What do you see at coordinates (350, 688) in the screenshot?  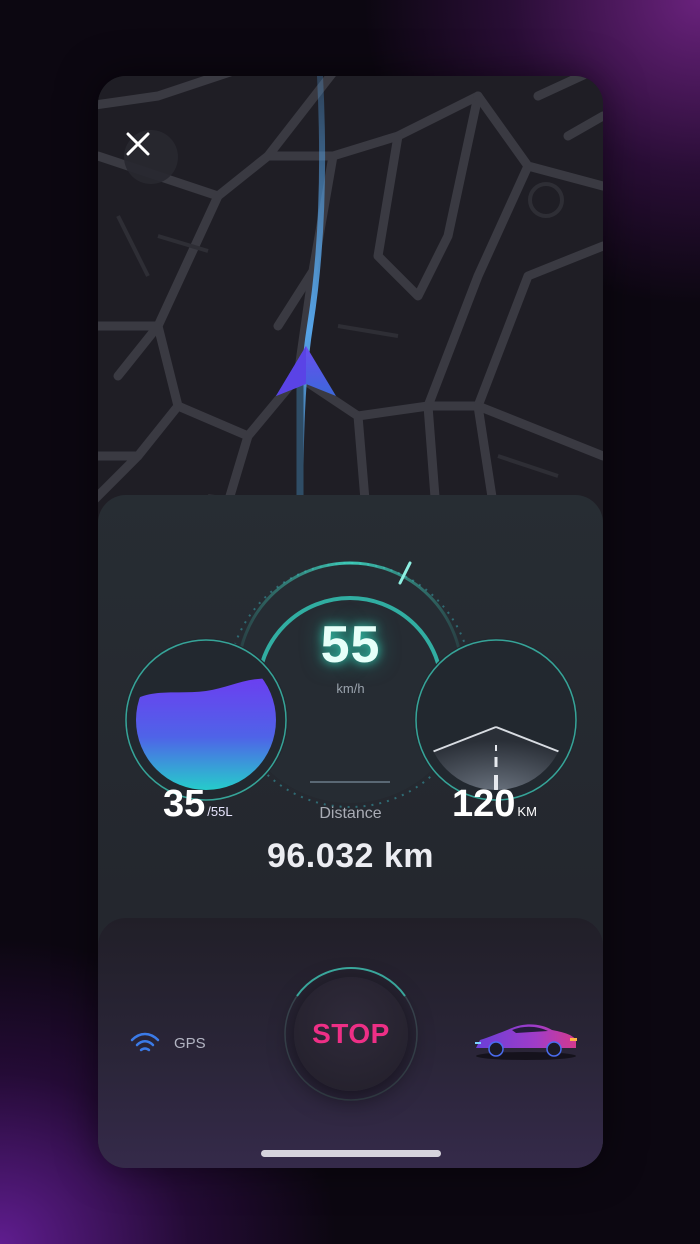 I see `speed-unit: km/h` at bounding box center [350, 688].